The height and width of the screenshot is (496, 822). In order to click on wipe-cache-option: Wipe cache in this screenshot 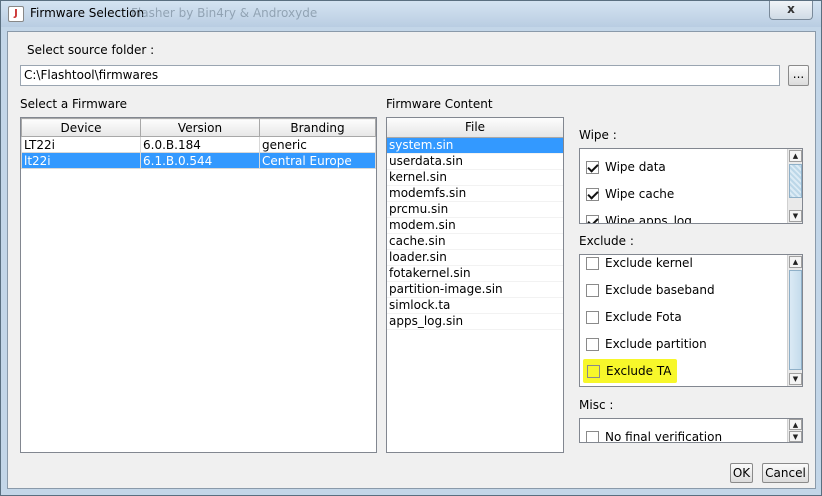, I will do `click(630, 194)`.